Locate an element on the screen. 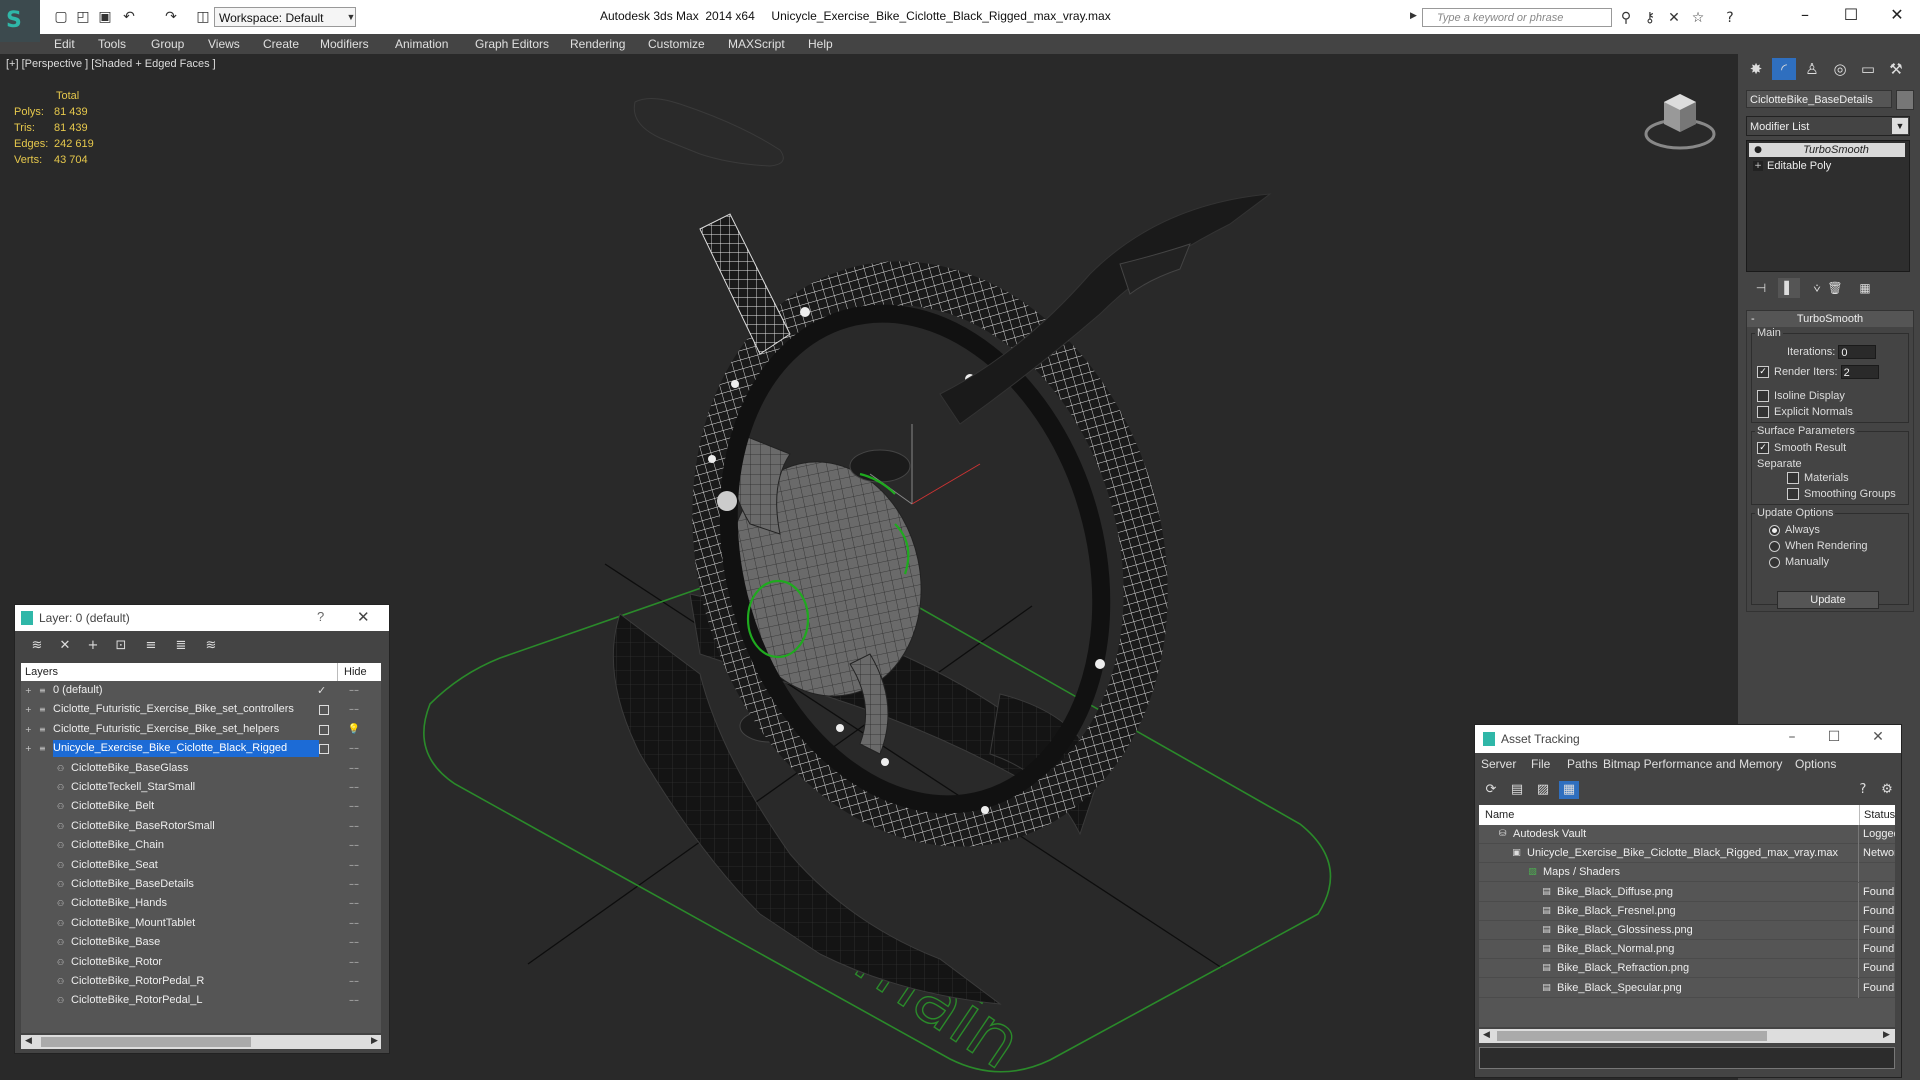 This screenshot has height=1080, width=1920. utilities-tab-icon: ⚒ is located at coordinates (1896, 69).